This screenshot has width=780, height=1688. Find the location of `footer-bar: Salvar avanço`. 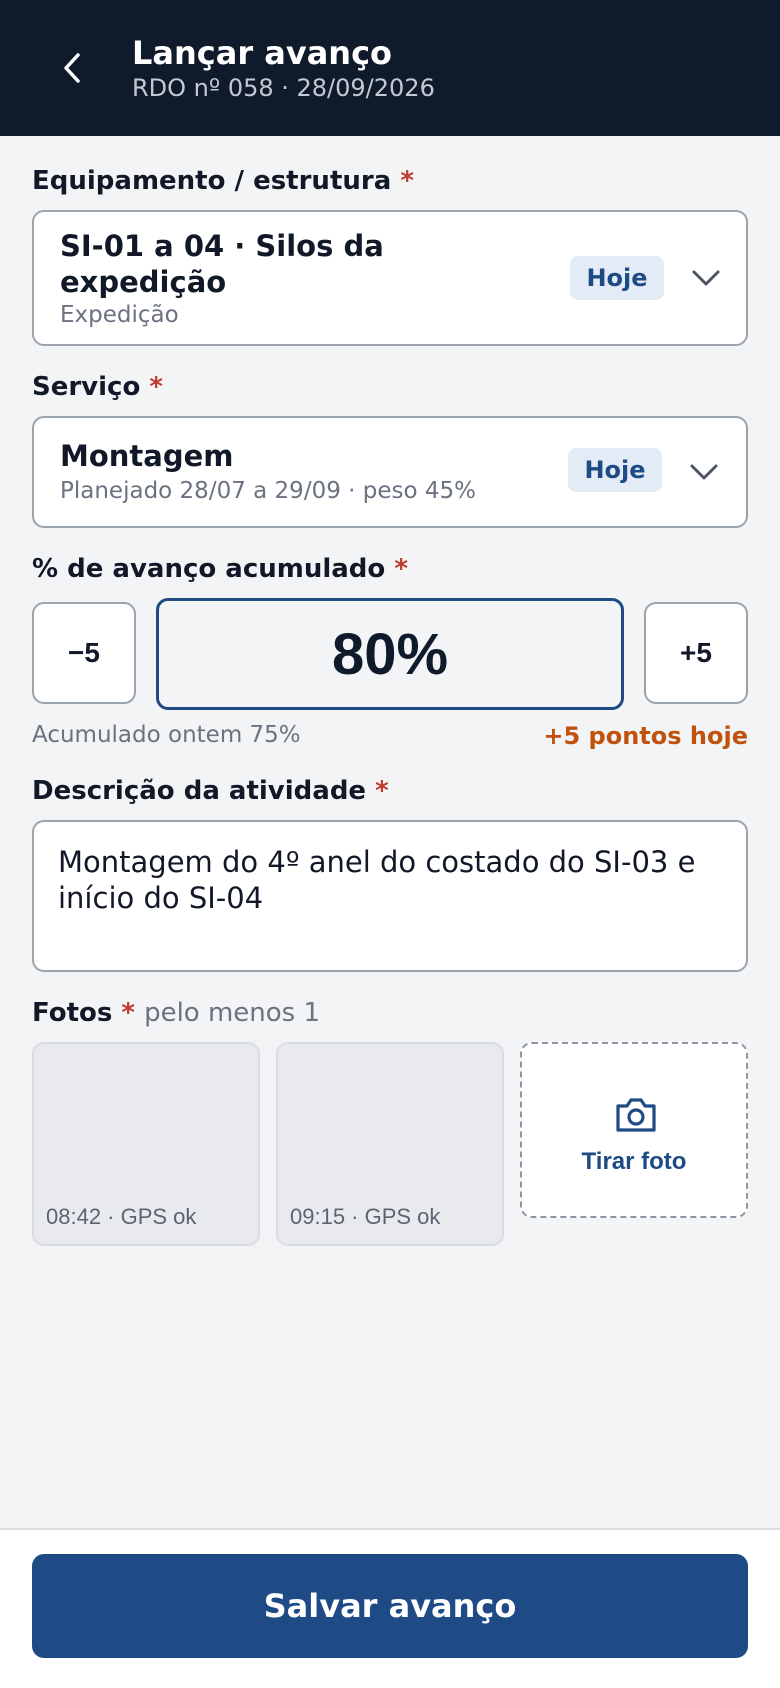

footer-bar: Salvar avanço is located at coordinates (390, 1608).